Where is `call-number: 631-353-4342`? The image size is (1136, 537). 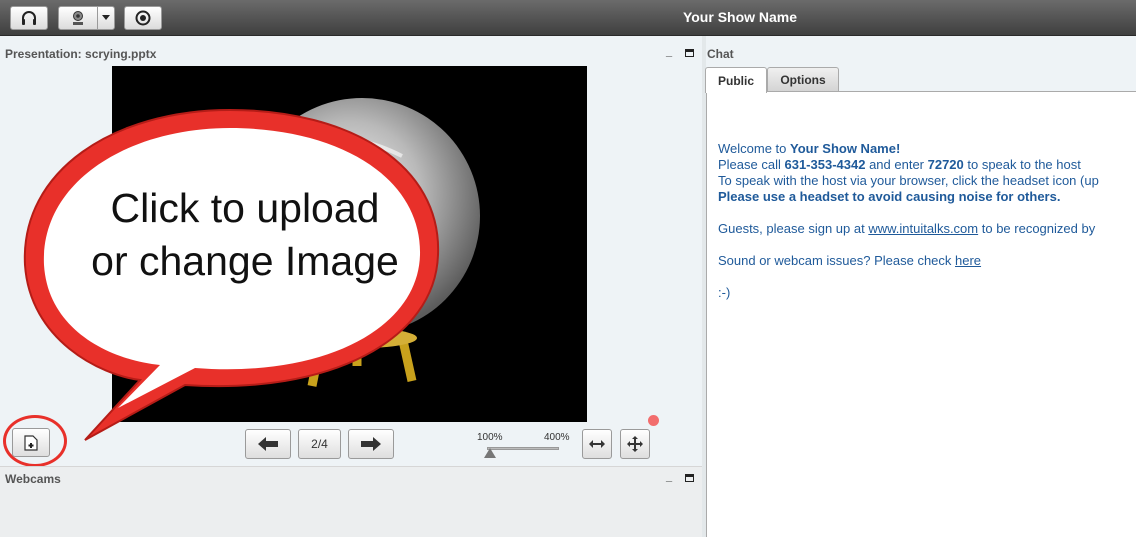 call-number: 631-353-4342 is located at coordinates (825, 164).